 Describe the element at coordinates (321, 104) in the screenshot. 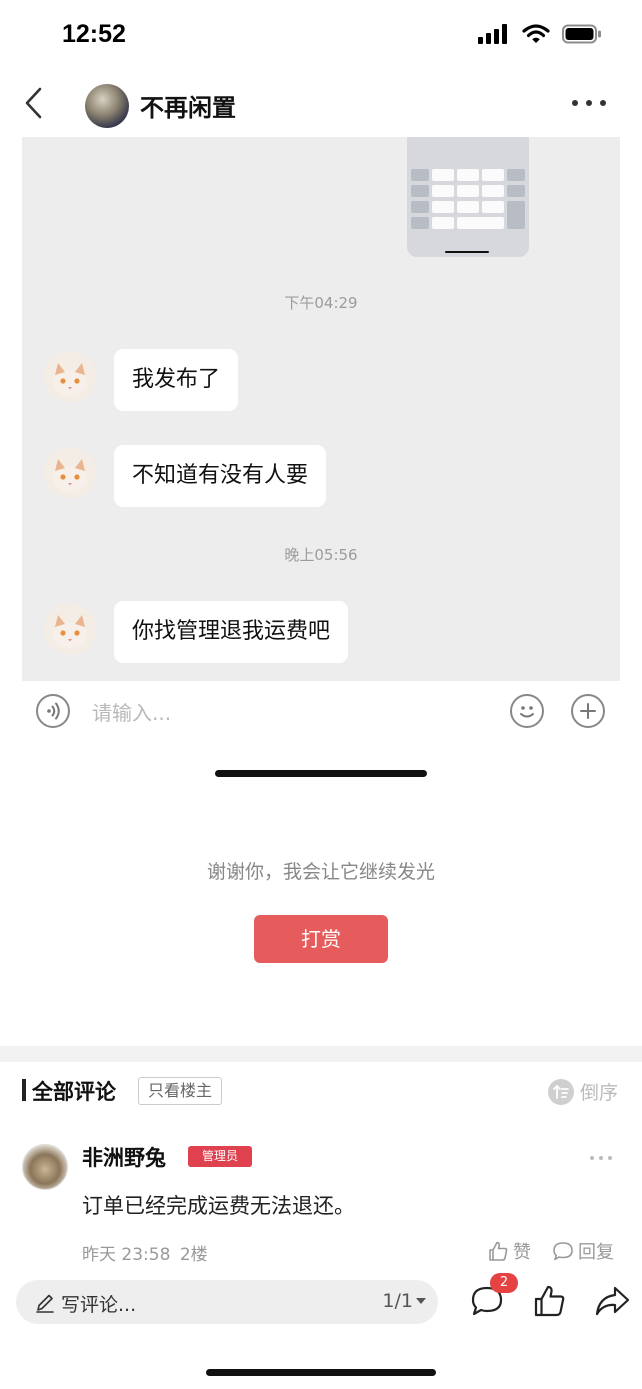

I see `nav-bar: 不再闲置` at that location.